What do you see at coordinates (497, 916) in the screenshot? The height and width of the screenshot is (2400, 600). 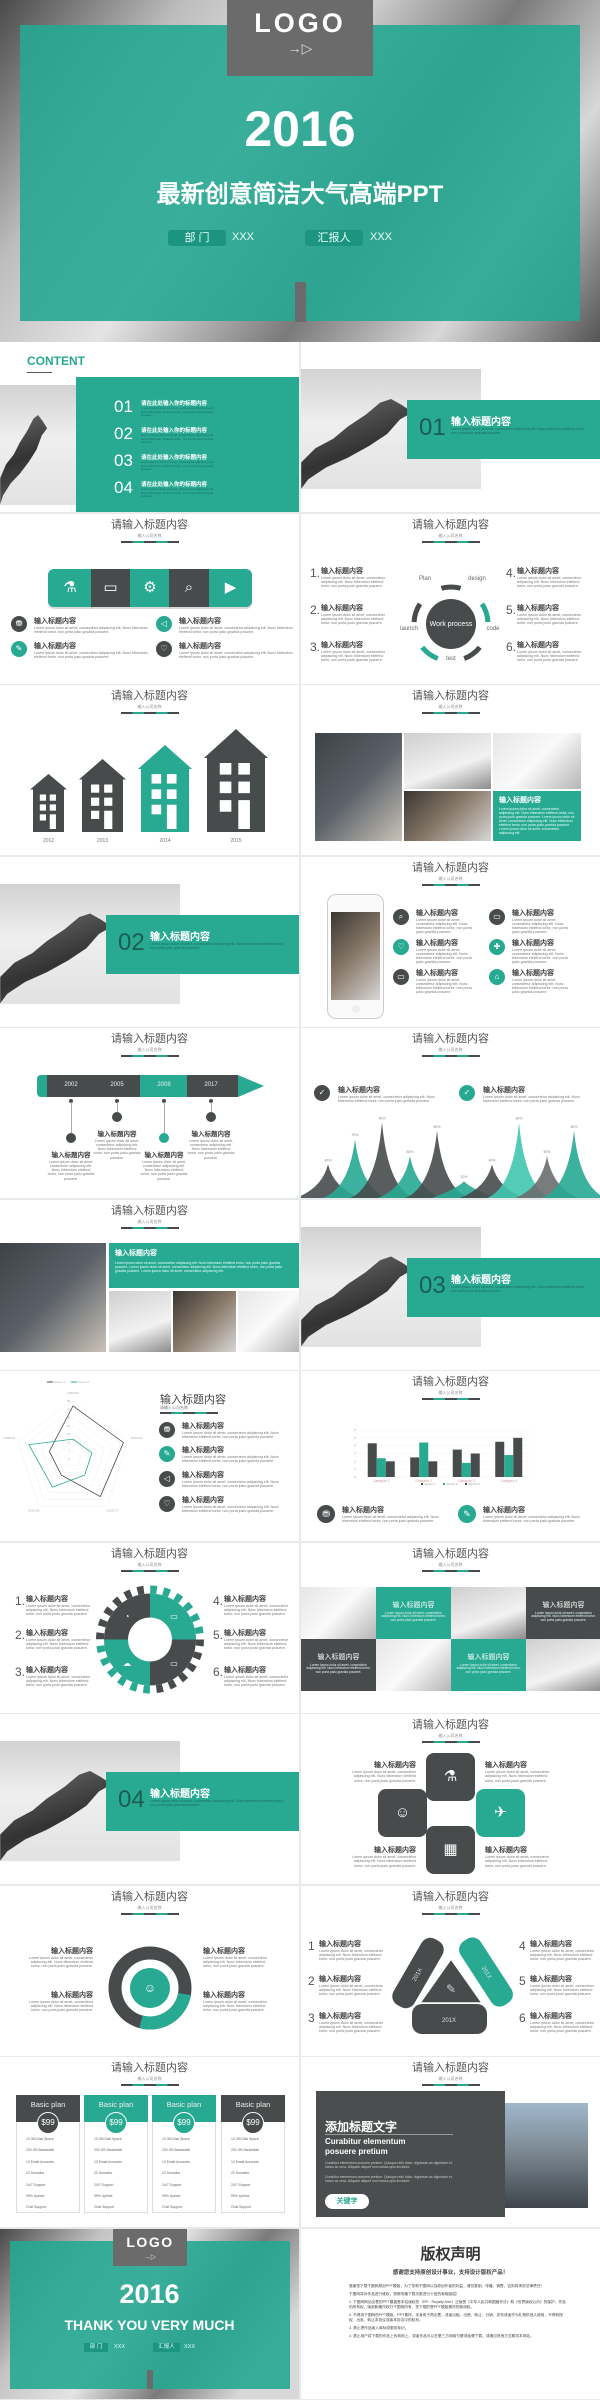 I see `feature-icon: ▭` at bounding box center [497, 916].